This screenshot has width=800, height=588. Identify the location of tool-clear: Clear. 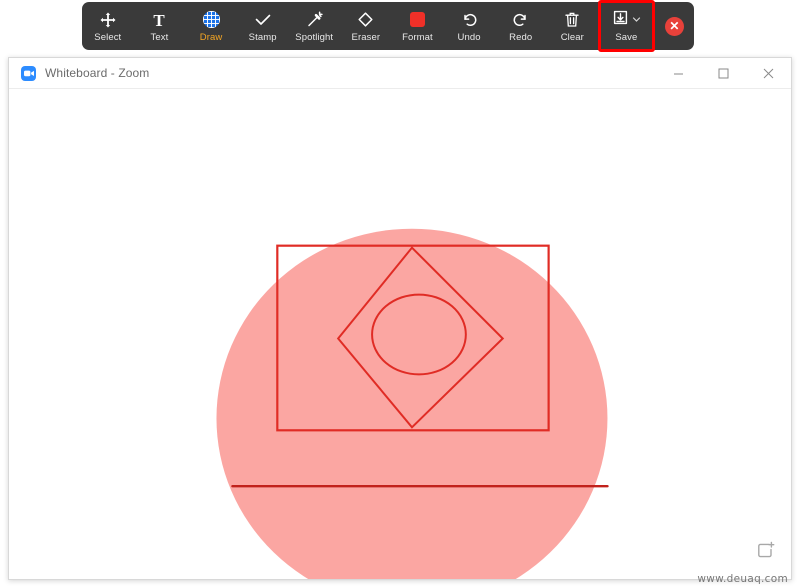
(572, 26).